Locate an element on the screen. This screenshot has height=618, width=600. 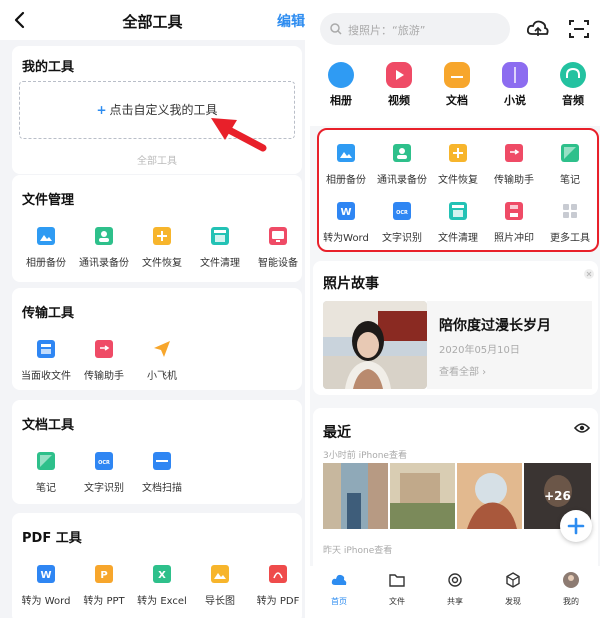
page-title: 全部工具 is located at coordinates (152, 22).